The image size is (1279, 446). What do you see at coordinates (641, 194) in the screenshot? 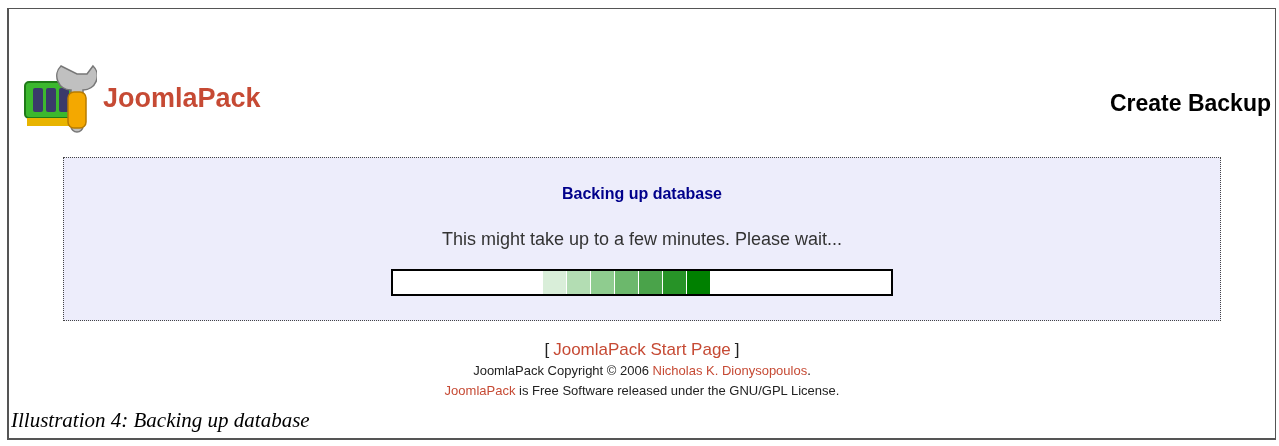
I see `panel-heading: Backing up database` at bounding box center [641, 194].